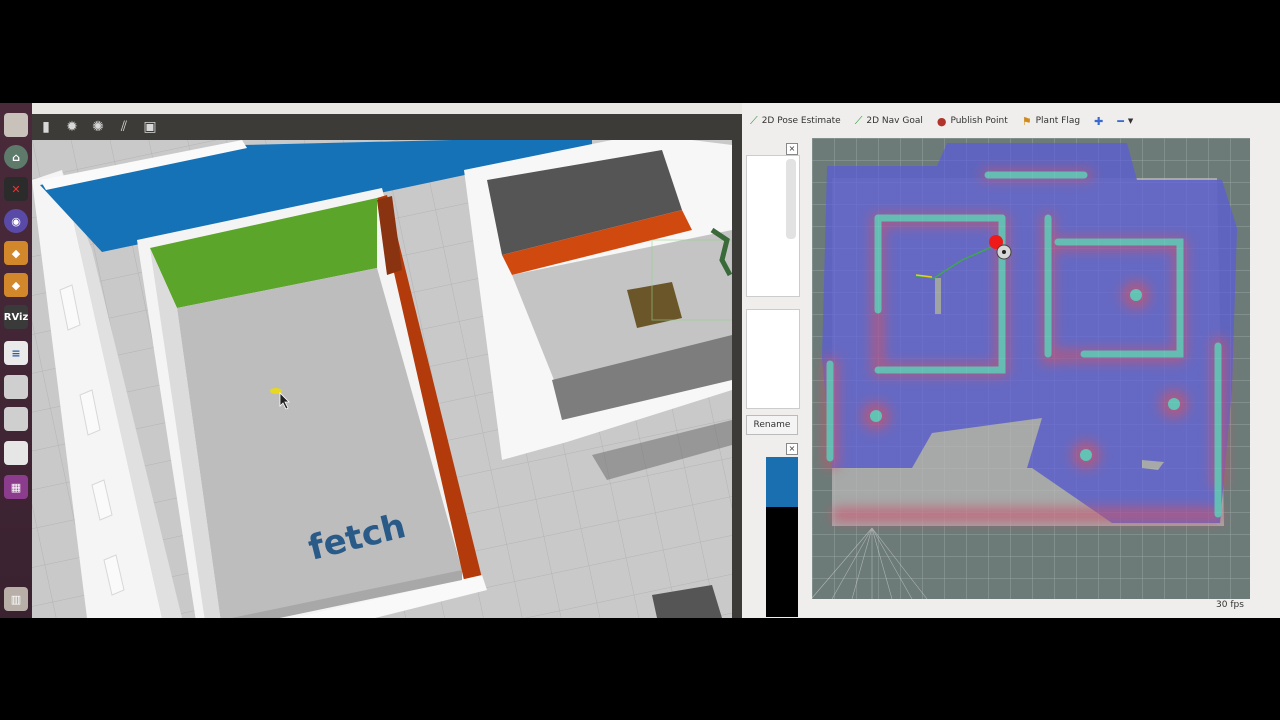  Describe the element at coordinates (16, 125) in the screenshot. I see `files-icon` at that location.